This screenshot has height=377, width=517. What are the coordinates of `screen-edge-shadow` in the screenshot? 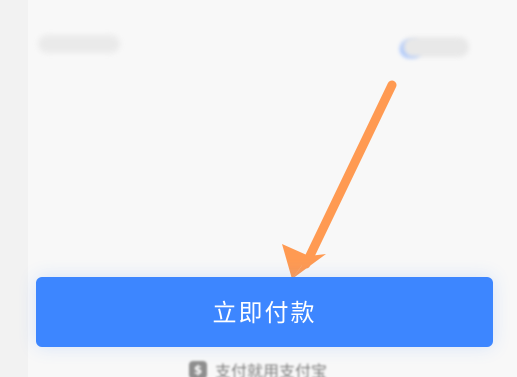 It's located at (14, 188).